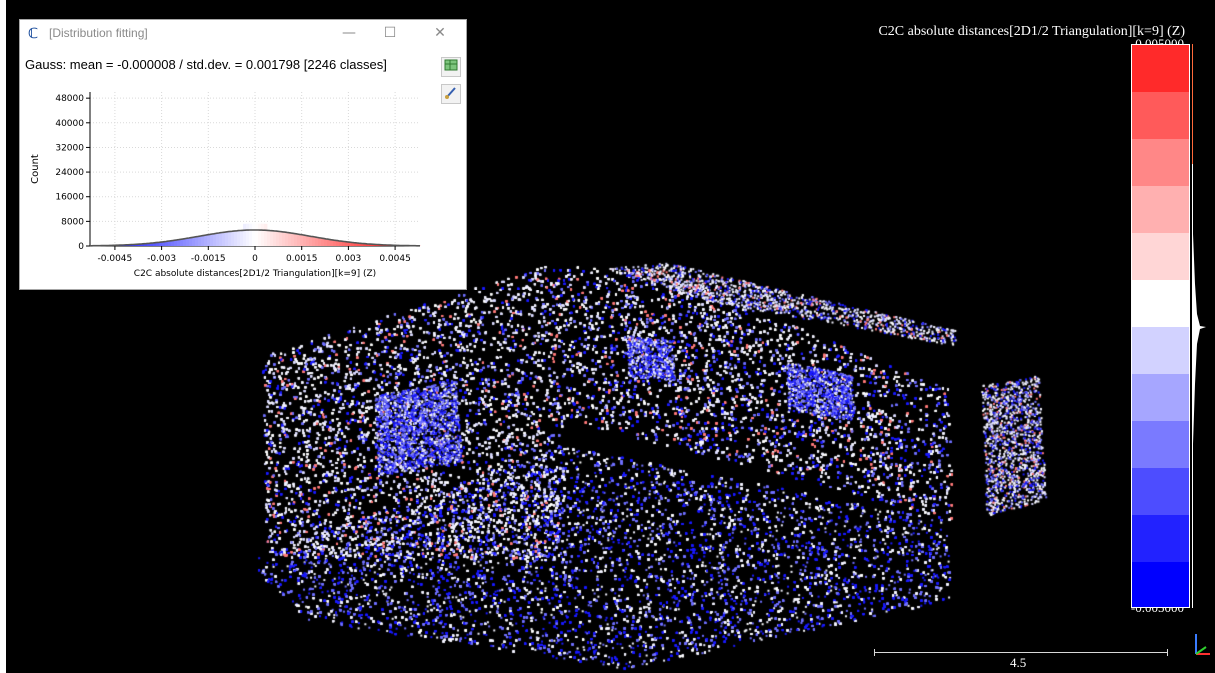 The width and height of the screenshot is (1215, 673). What do you see at coordinates (302, 259) in the screenshot?
I see `x-tick-label: 0.0015` at bounding box center [302, 259].